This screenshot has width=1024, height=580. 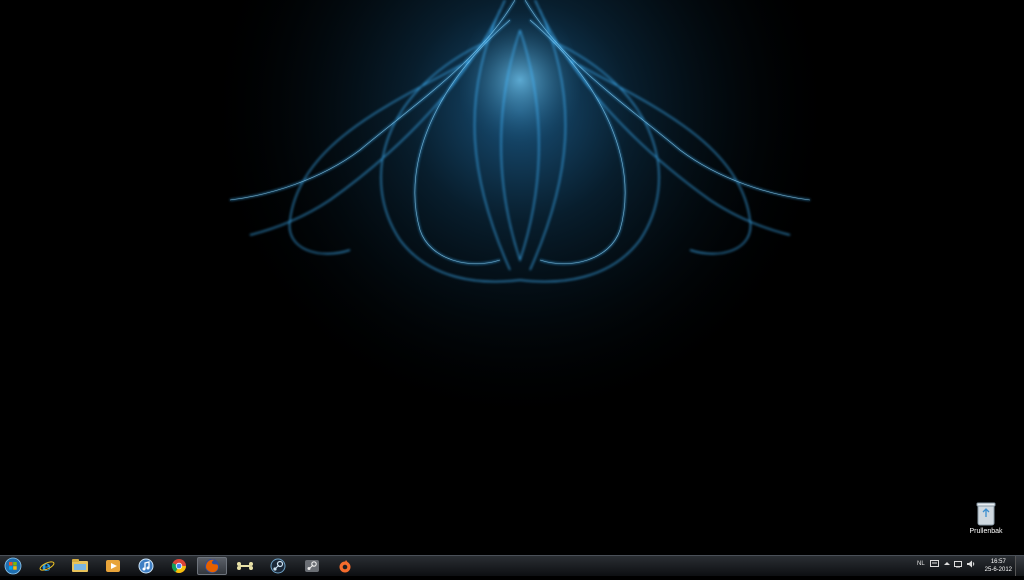 What do you see at coordinates (998, 562) in the screenshot?
I see `clock-time: 16:57` at bounding box center [998, 562].